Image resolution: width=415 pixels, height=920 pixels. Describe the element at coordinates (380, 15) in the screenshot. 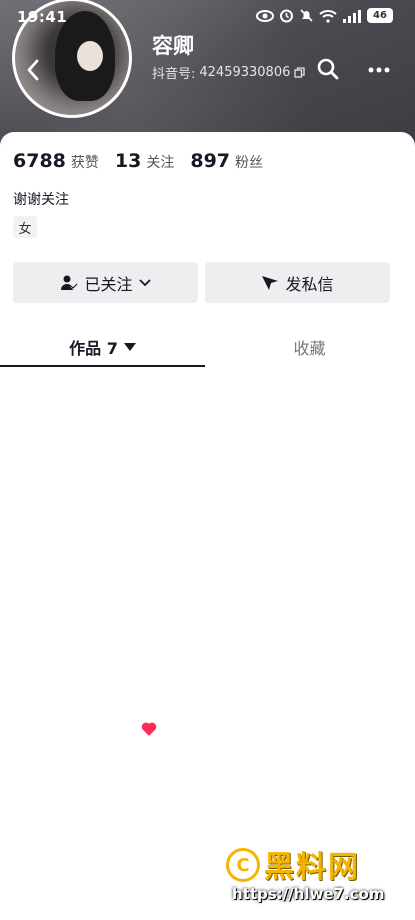

I see `battery-indicator: 46` at that location.